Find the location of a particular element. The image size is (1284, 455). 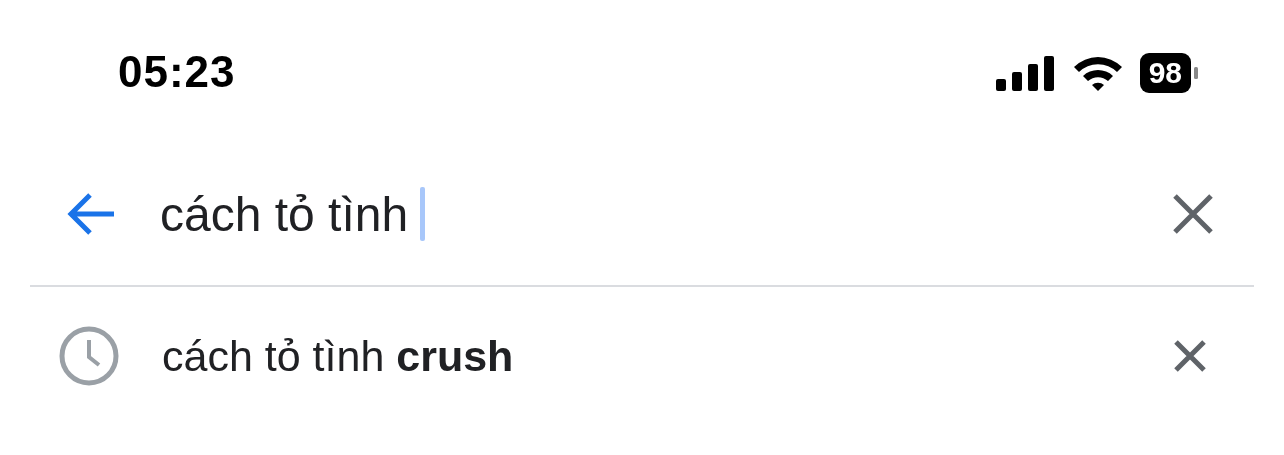

battery-level: 98 is located at coordinates (1165, 72).